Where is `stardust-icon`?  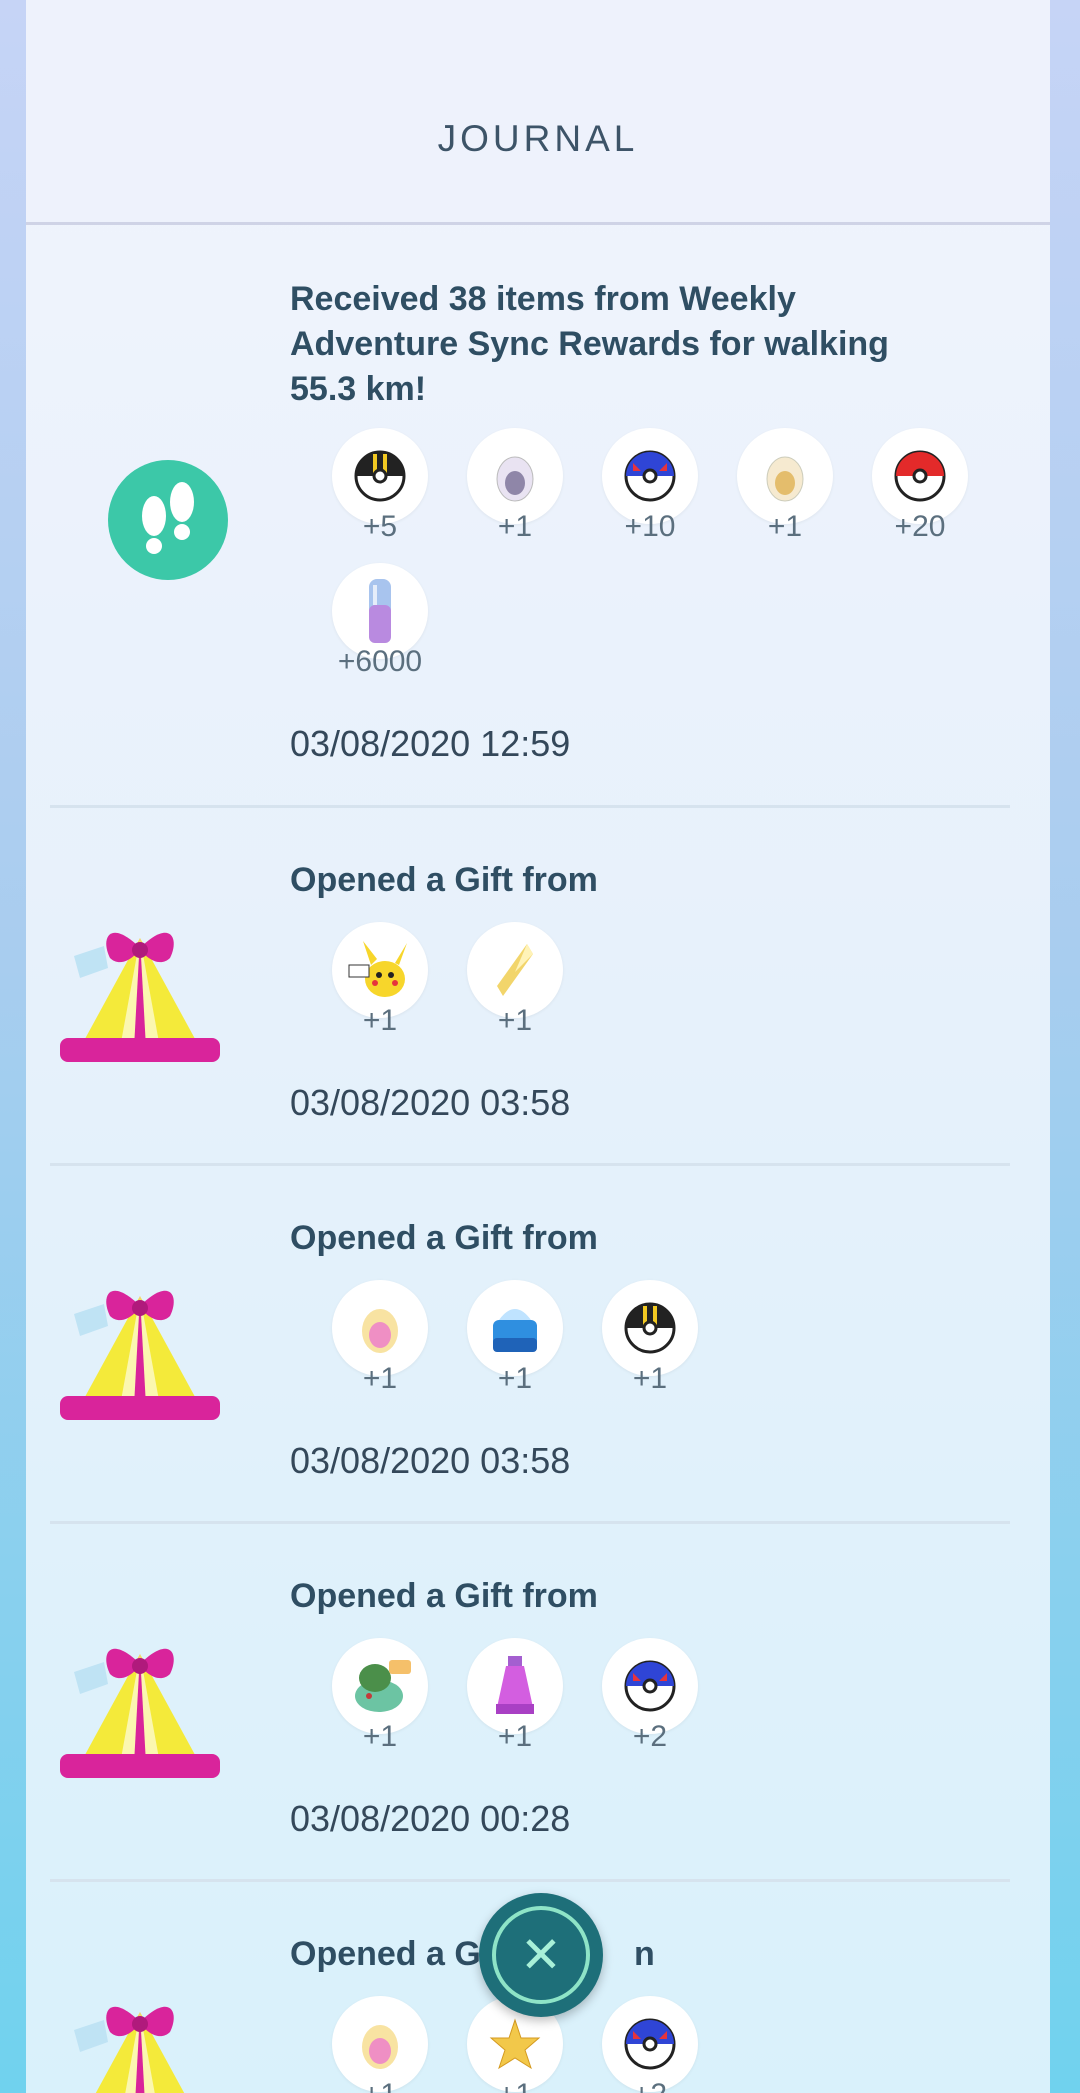
stardust-icon is located at coordinates (380, 611).